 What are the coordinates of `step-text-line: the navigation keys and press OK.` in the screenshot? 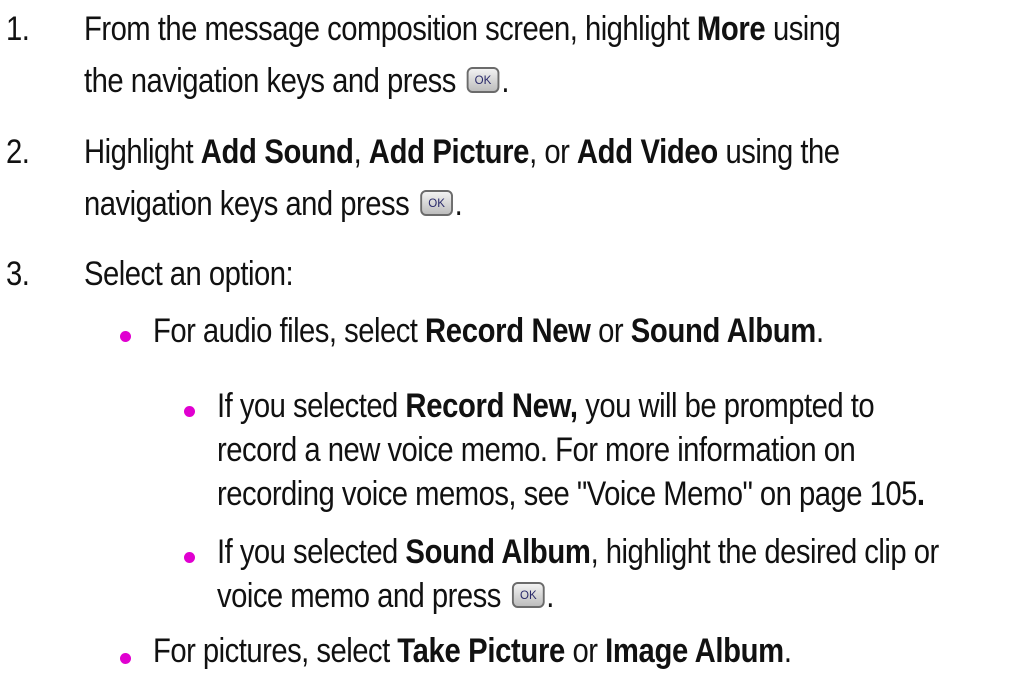 It's located at (296, 81).